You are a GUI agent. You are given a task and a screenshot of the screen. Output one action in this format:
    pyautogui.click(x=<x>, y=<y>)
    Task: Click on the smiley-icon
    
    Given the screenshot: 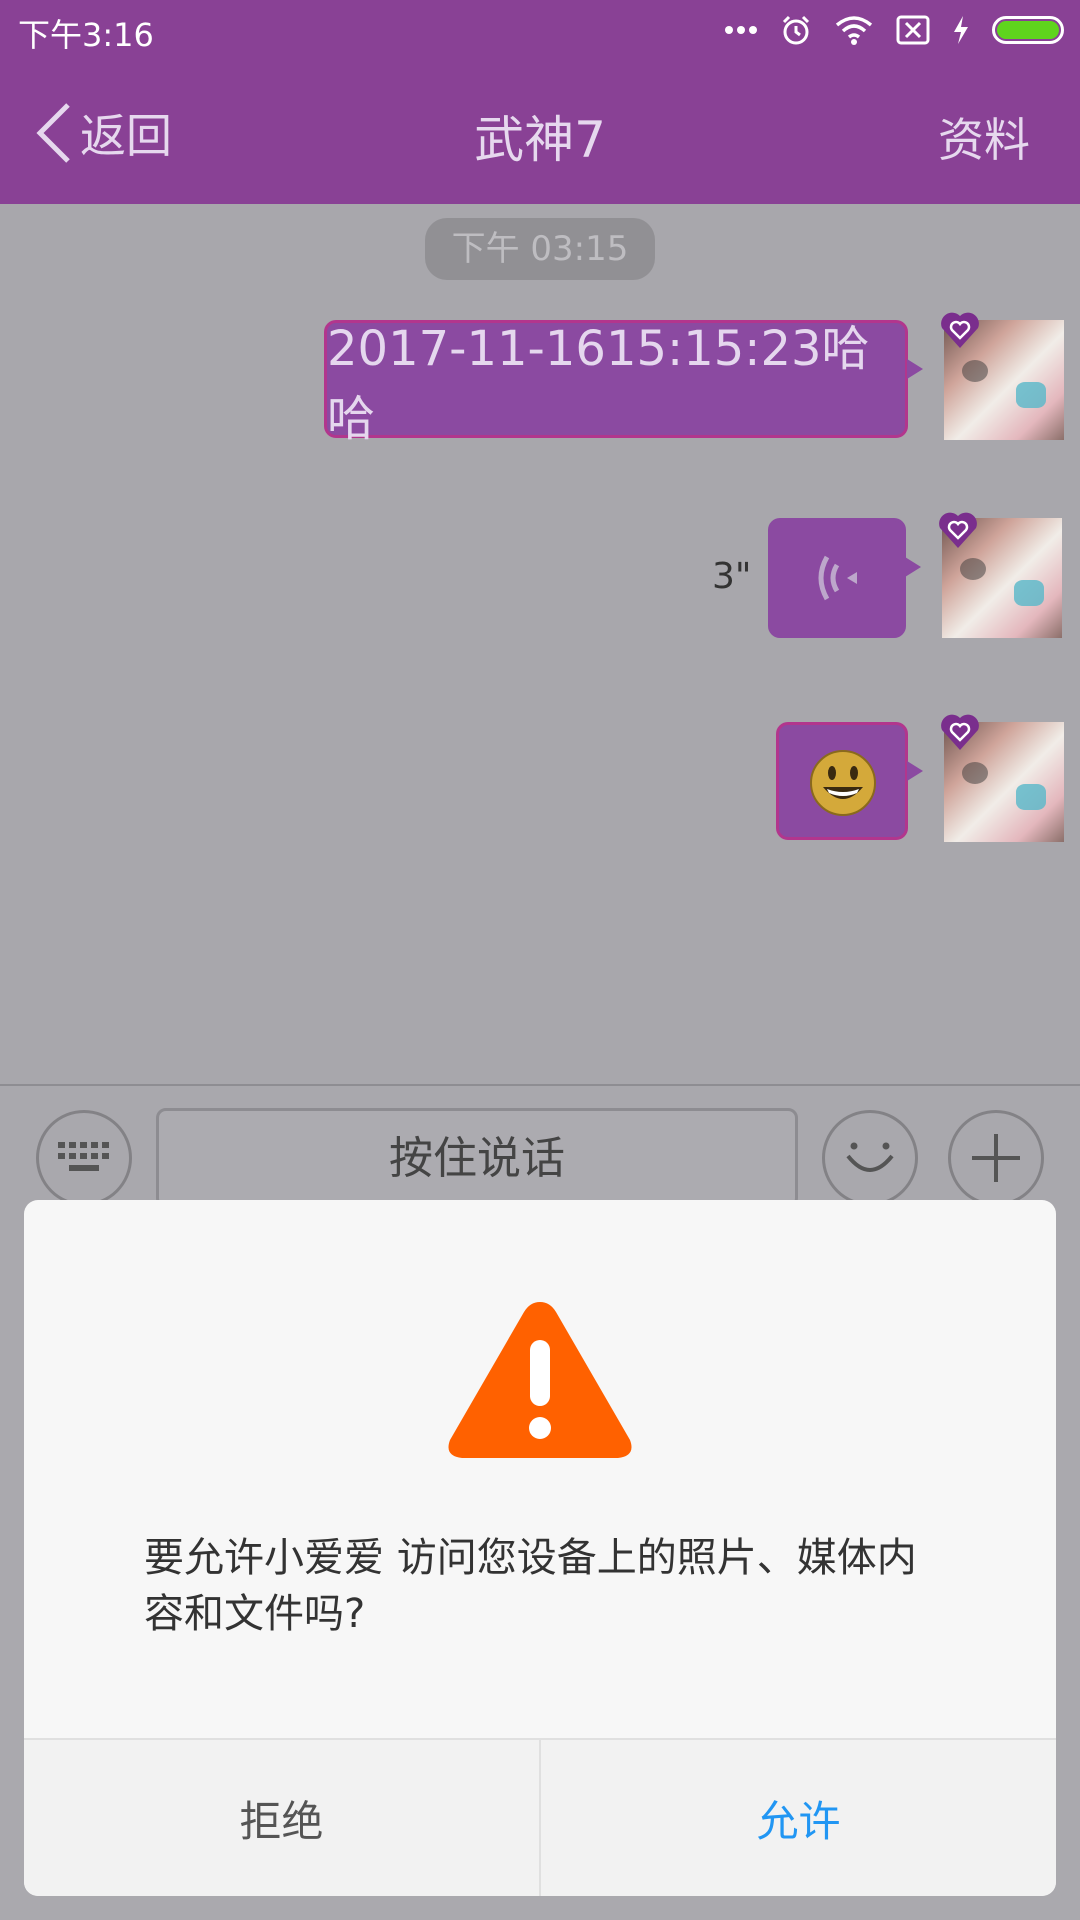 What is the action you would take?
    pyautogui.click(x=870, y=1157)
    